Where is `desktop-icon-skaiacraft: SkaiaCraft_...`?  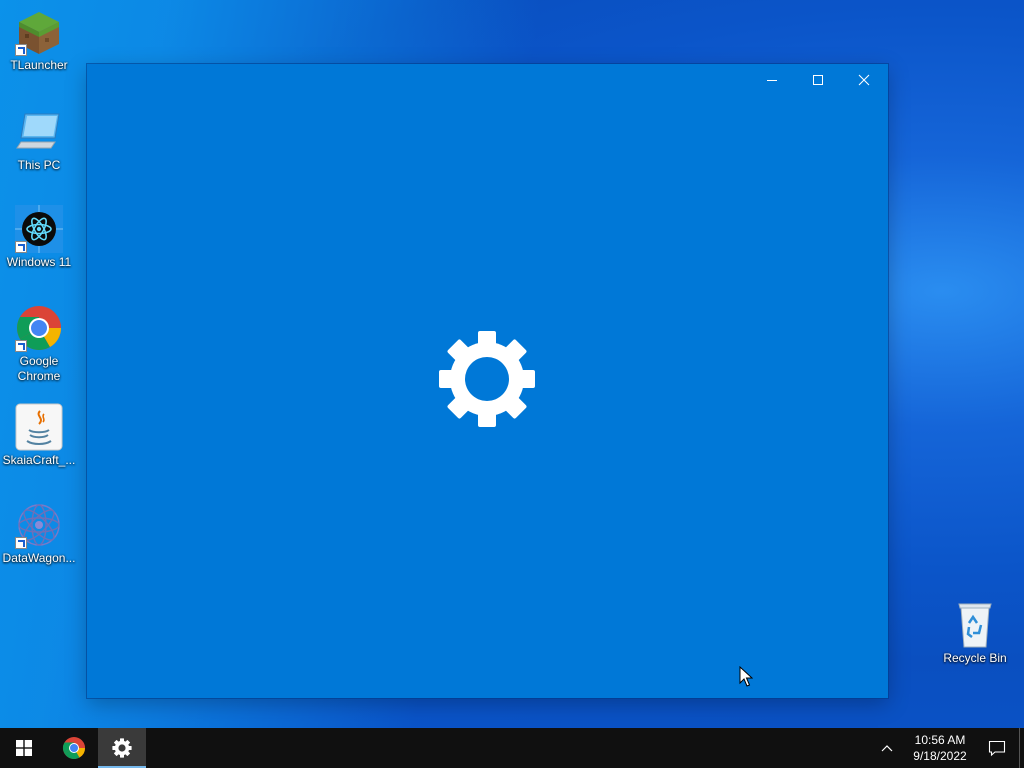
desktop-icon-skaiacraft: SkaiaCraft_... is located at coordinates (39, 435).